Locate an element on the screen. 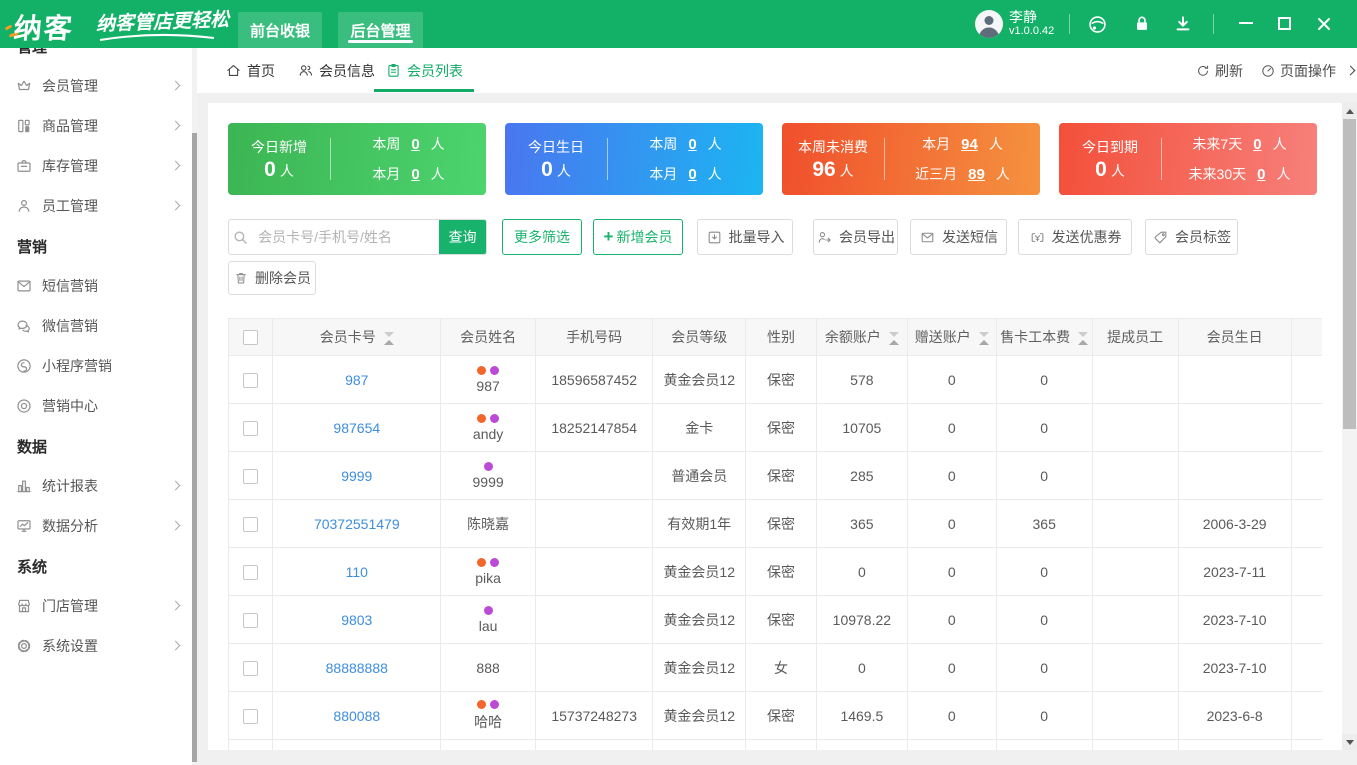 This screenshot has height=765, width=1357. sidebar-scrollbar is located at coordinates (194, 406).